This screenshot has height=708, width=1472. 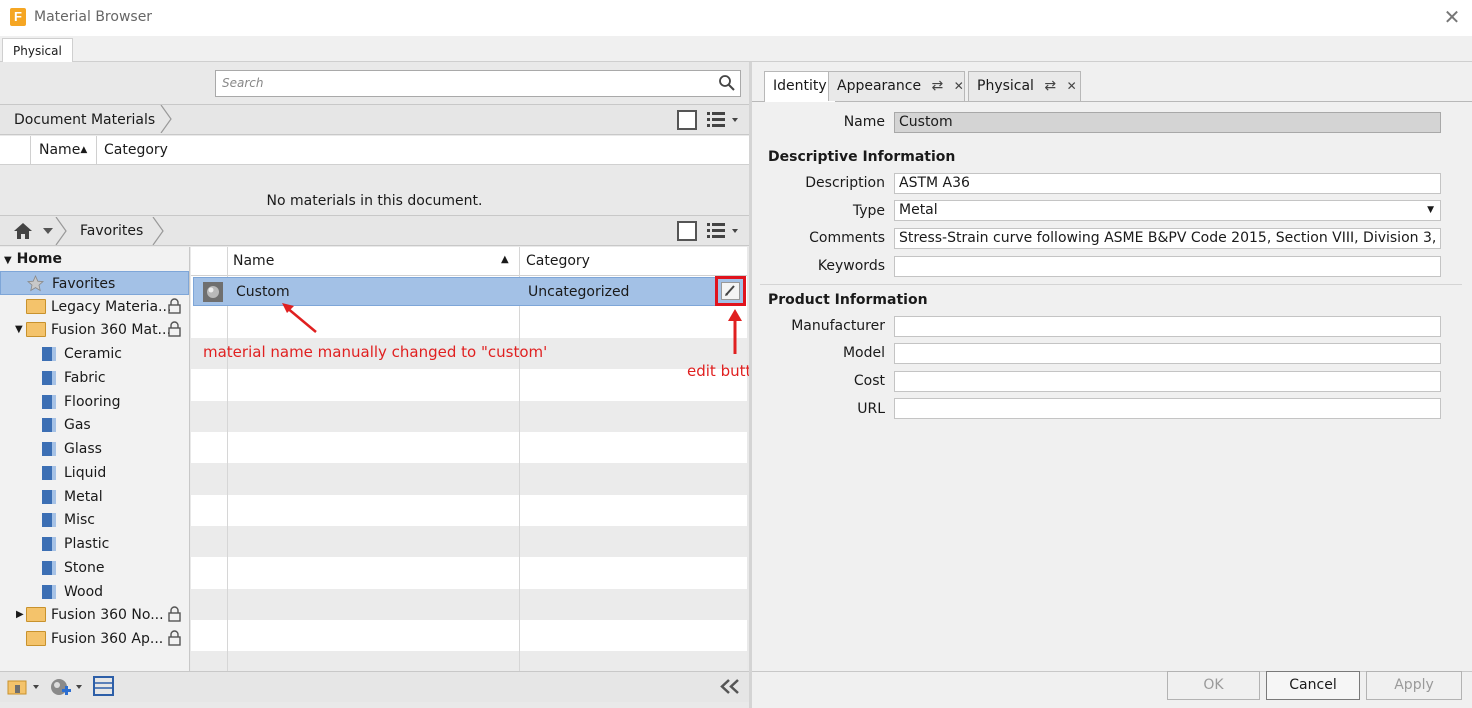 I want to click on tree-item-glass: Glass, so click(x=94, y=449).